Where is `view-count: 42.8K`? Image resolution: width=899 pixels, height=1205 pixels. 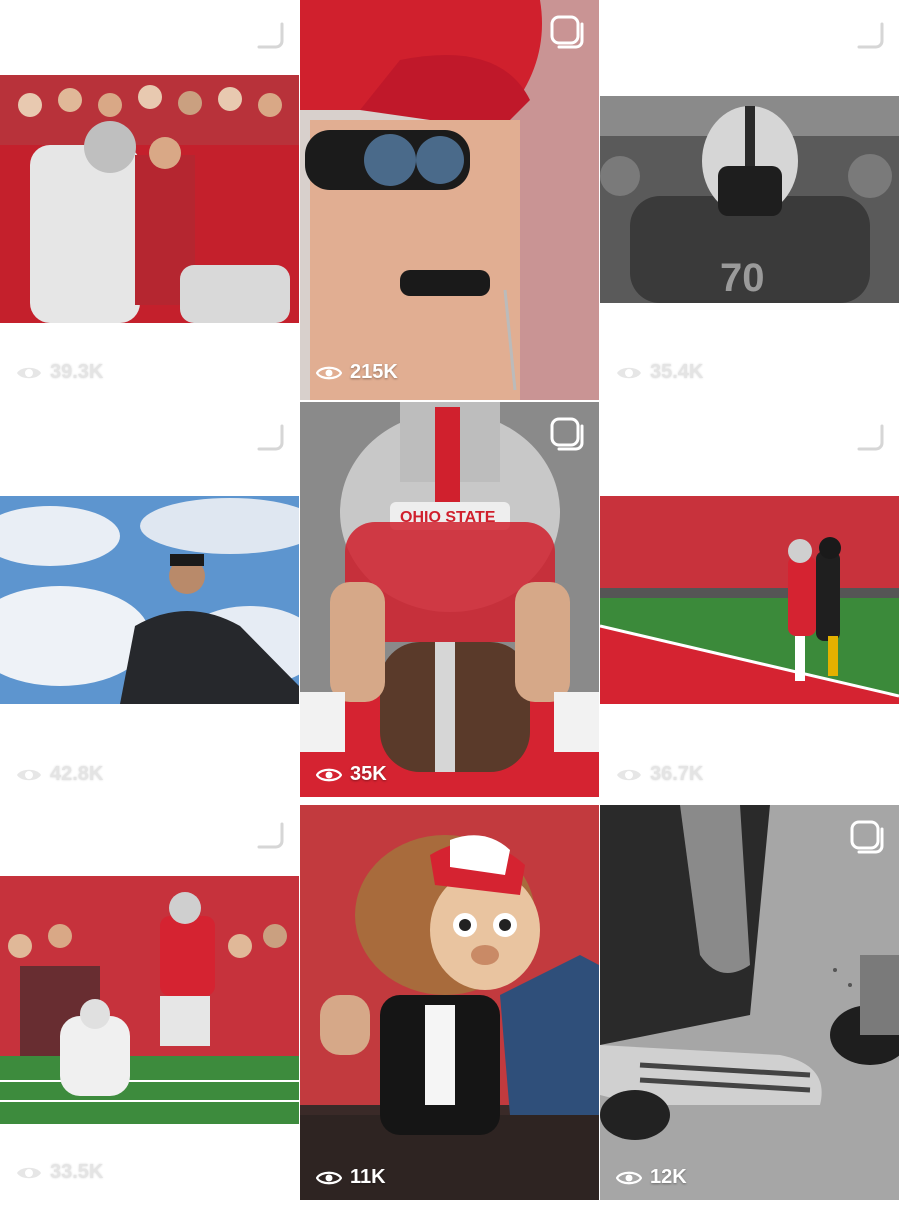
view-count: 42.8K is located at coordinates (59, 774).